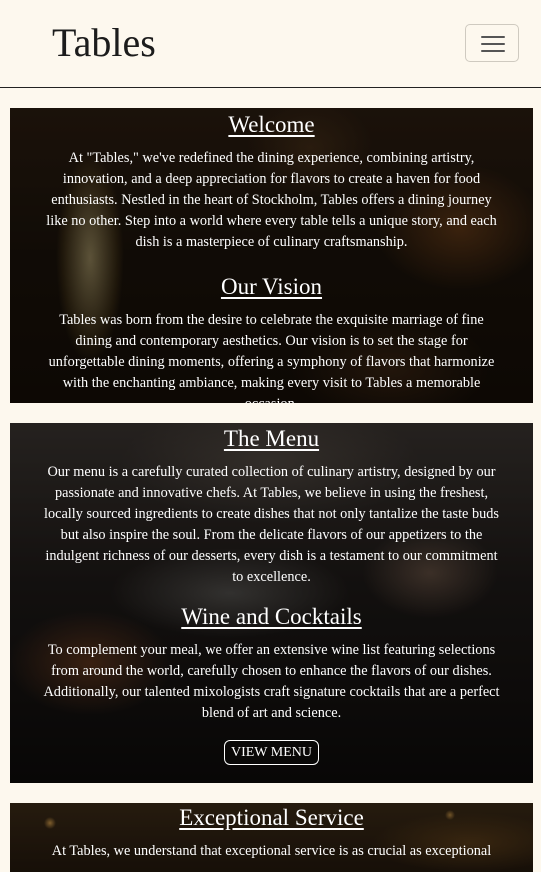 The image size is (541, 872). What do you see at coordinates (271, 438) in the screenshot?
I see `menu-heading: The Menu` at bounding box center [271, 438].